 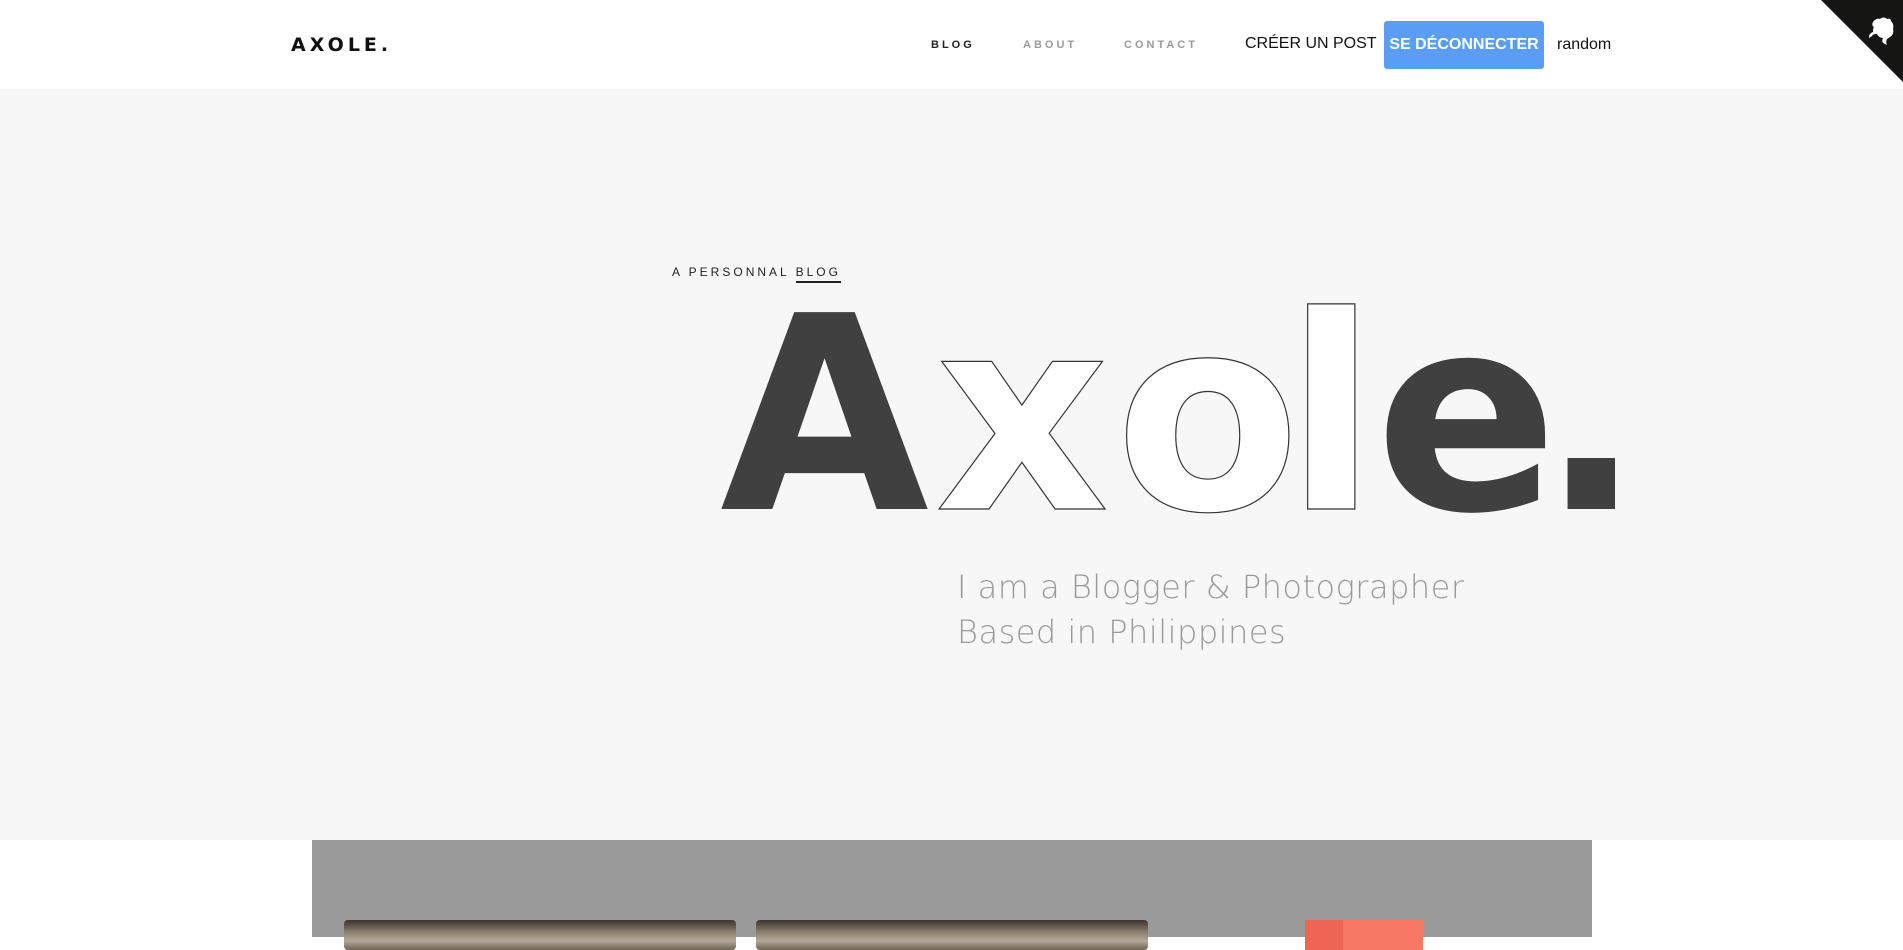 I want to click on hero-title-letter-a: A, so click(x=825, y=415).